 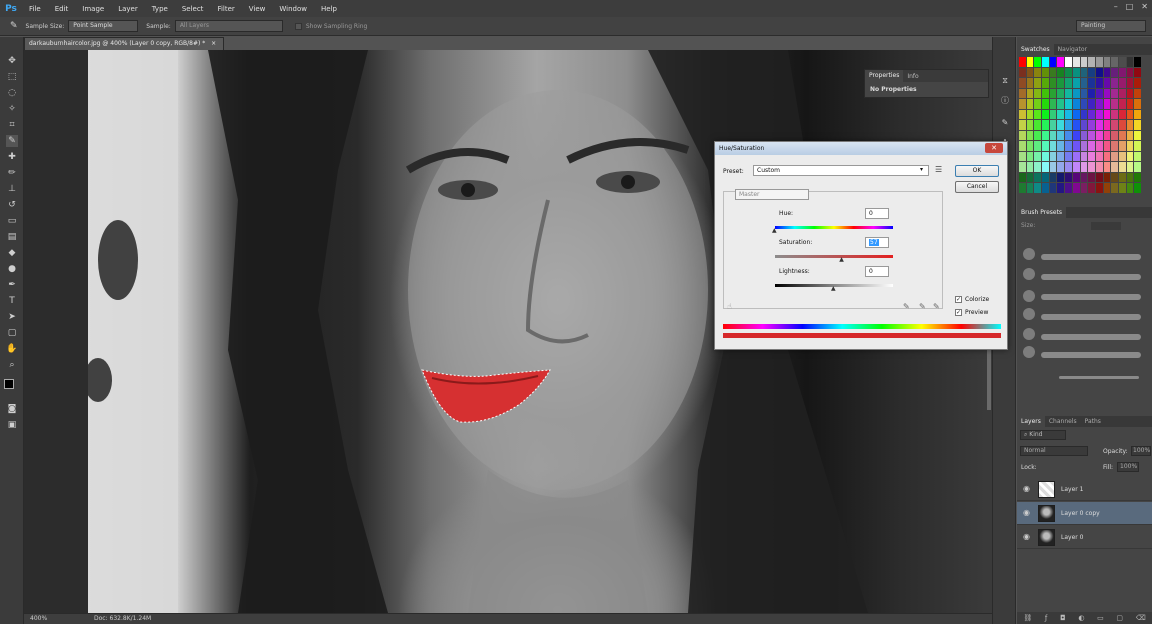 I want to click on screen-mode-icon: ▣, so click(x=12, y=425).